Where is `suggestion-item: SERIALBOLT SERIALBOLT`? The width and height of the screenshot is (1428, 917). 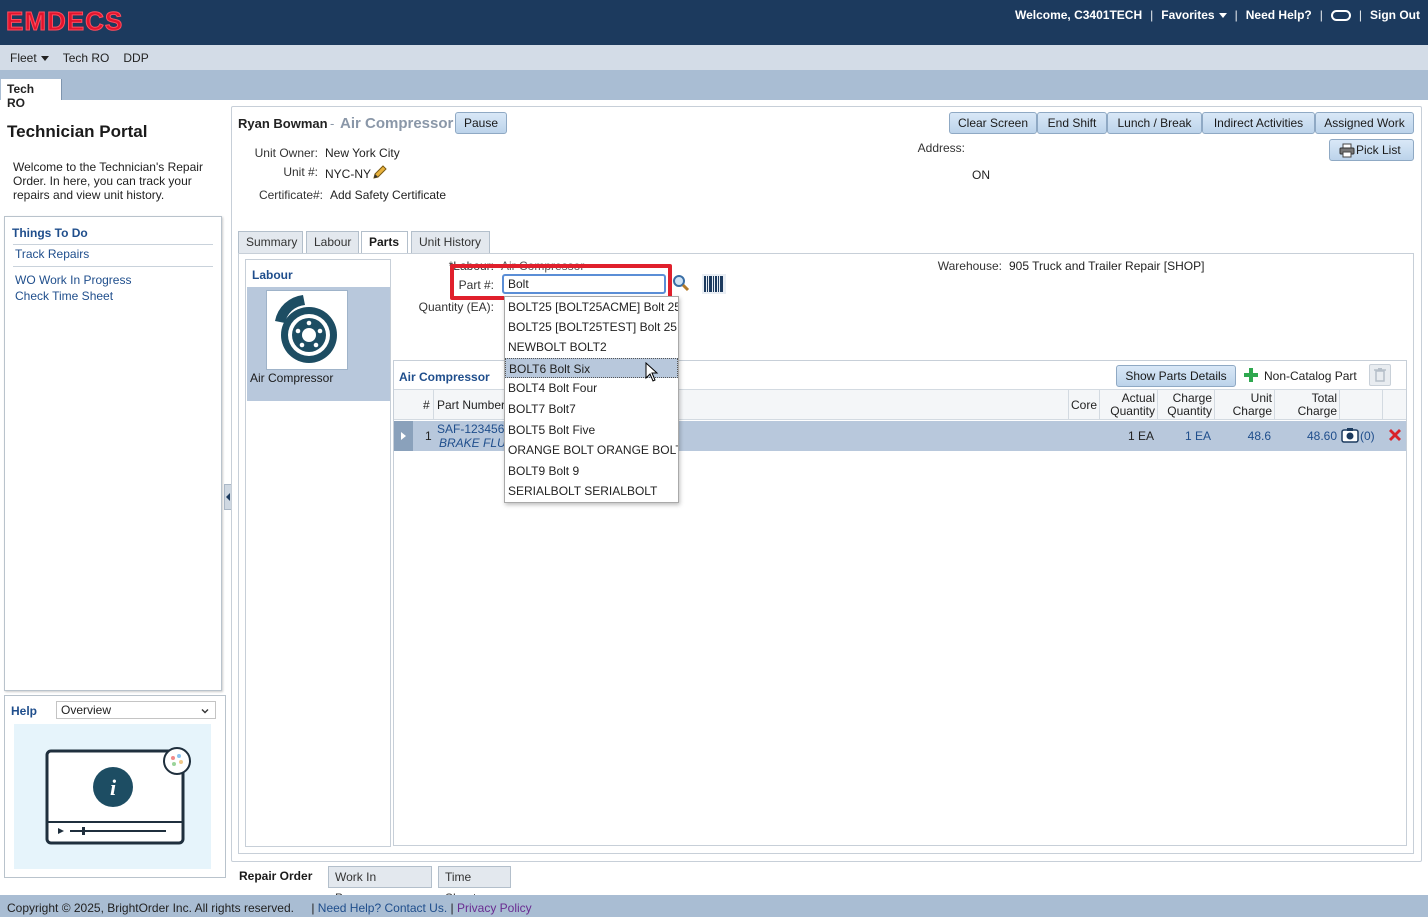
suggestion-item: SERIALBOLT SERIALBOLT is located at coordinates (591, 491).